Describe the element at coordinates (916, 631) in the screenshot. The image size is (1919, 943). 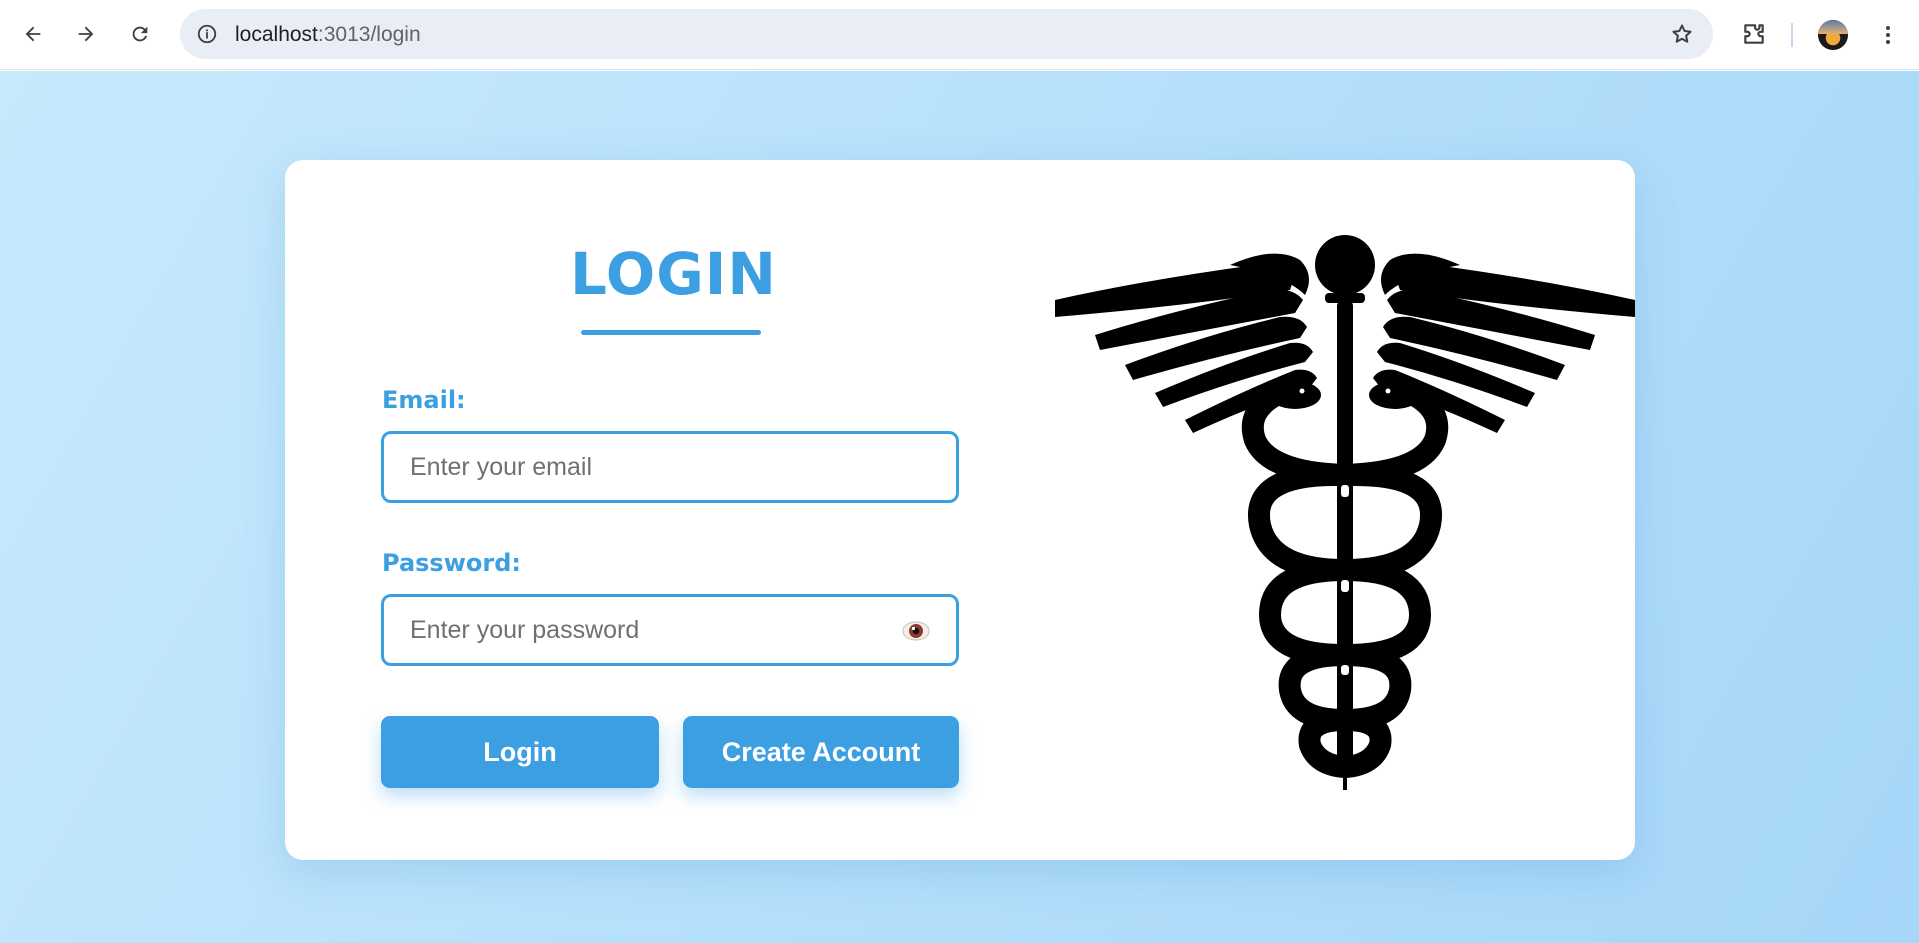
I see `show-password-eye-icon` at that location.